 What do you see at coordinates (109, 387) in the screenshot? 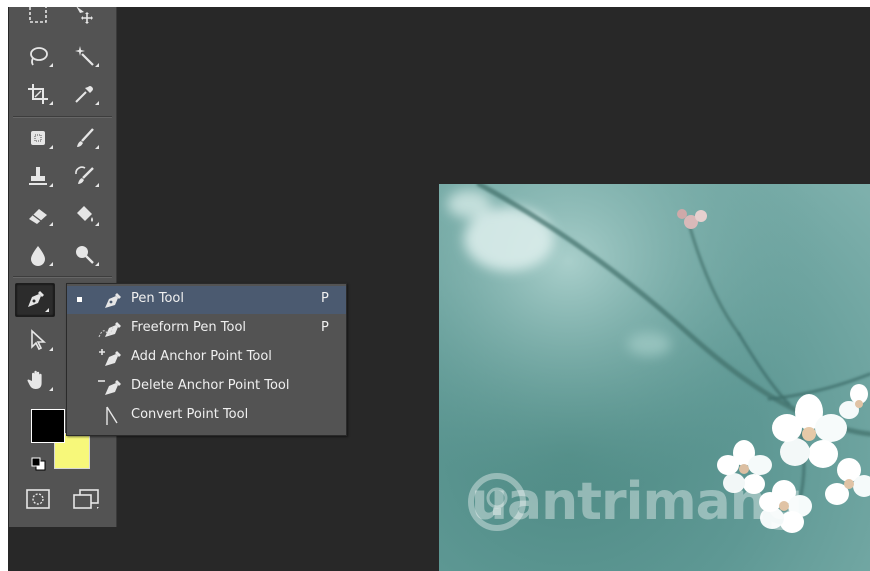
I see `delete-anchor-point-icon` at bounding box center [109, 387].